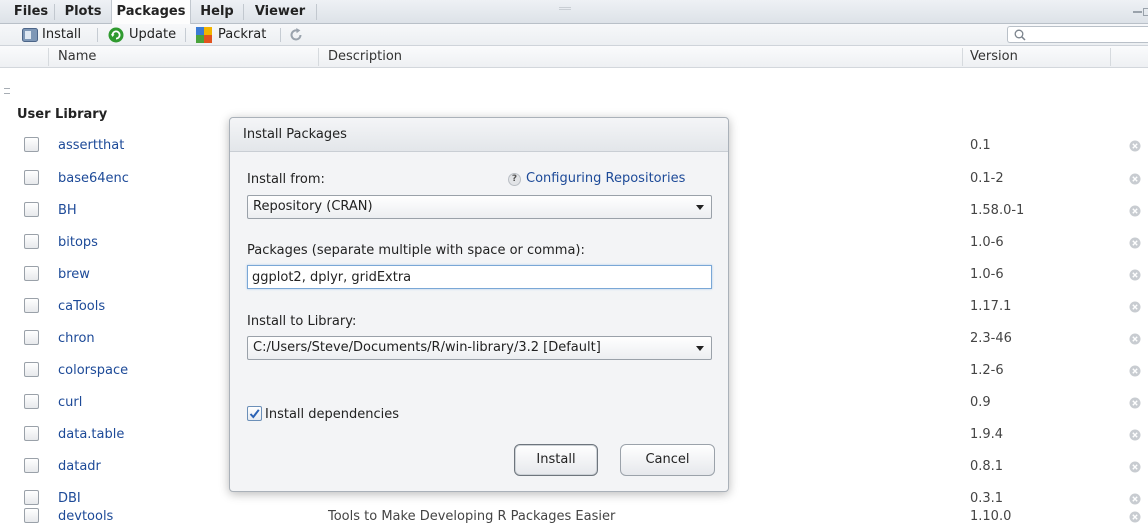 Image resolution: width=1148 pixels, height=531 pixels. I want to click on install-button: Install, so click(61, 35).